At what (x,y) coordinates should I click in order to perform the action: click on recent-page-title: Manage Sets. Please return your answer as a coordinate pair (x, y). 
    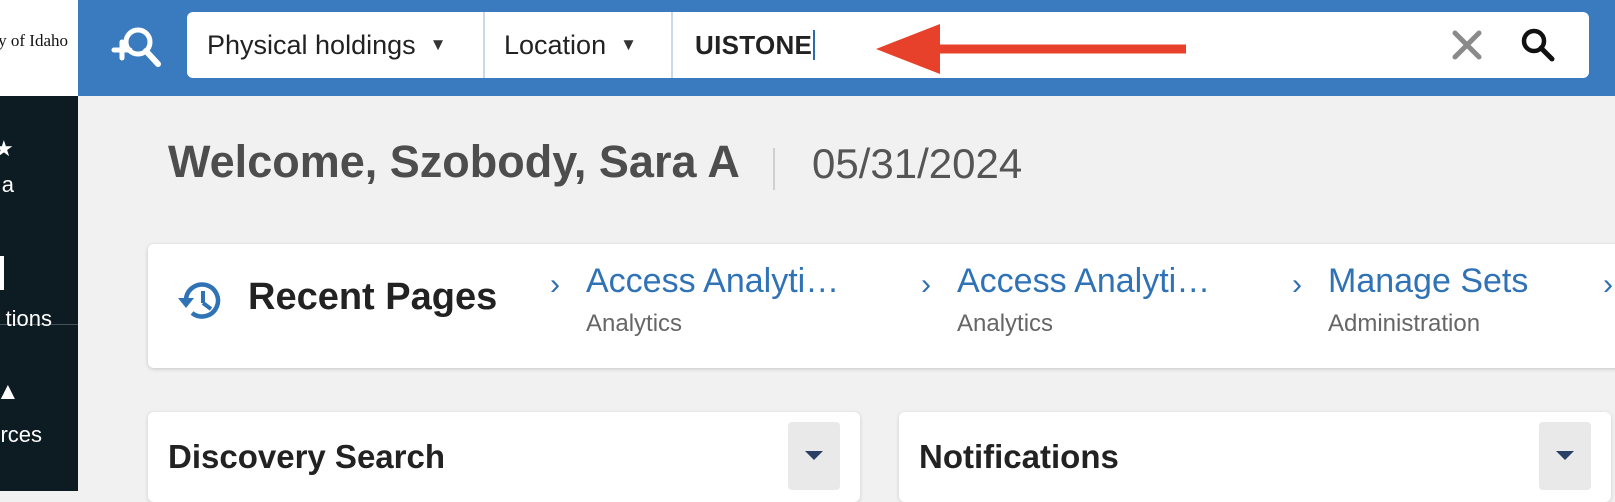
    Looking at the image, I should click on (1428, 281).